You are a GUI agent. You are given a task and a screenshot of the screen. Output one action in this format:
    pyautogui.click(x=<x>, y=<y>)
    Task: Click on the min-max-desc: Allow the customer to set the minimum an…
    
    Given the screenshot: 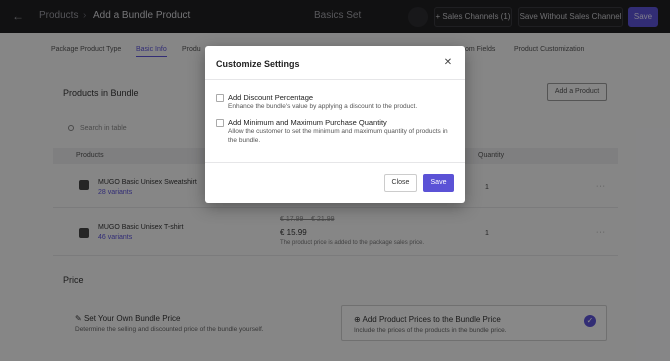 What is the action you would take?
    pyautogui.click(x=338, y=136)
    